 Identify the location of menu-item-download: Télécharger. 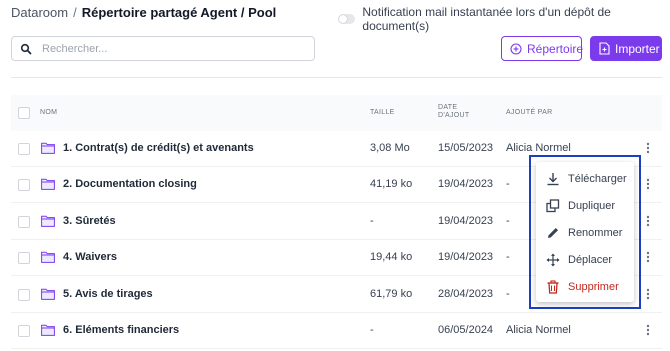
(585, 178).